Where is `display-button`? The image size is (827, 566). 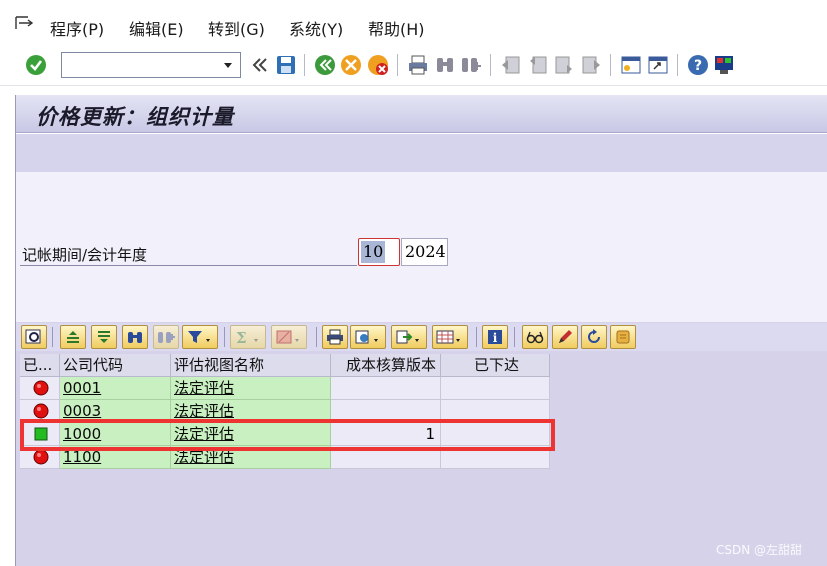 display-button is located at coordinates (535, 337).